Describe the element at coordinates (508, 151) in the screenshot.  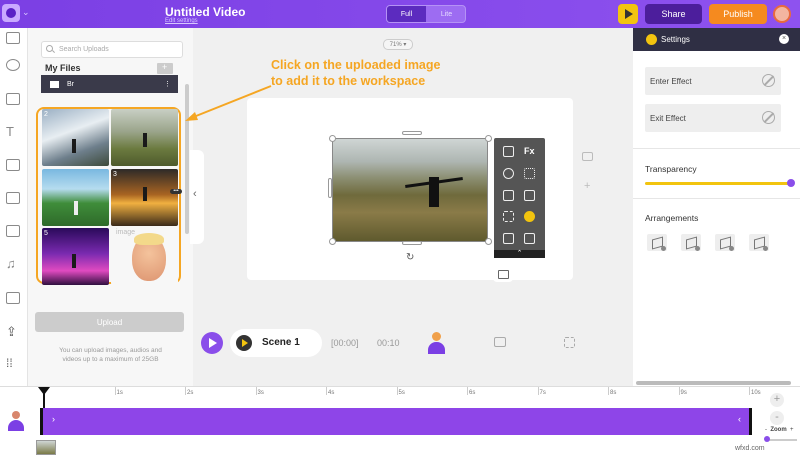
I see `crop-icon` at that location.